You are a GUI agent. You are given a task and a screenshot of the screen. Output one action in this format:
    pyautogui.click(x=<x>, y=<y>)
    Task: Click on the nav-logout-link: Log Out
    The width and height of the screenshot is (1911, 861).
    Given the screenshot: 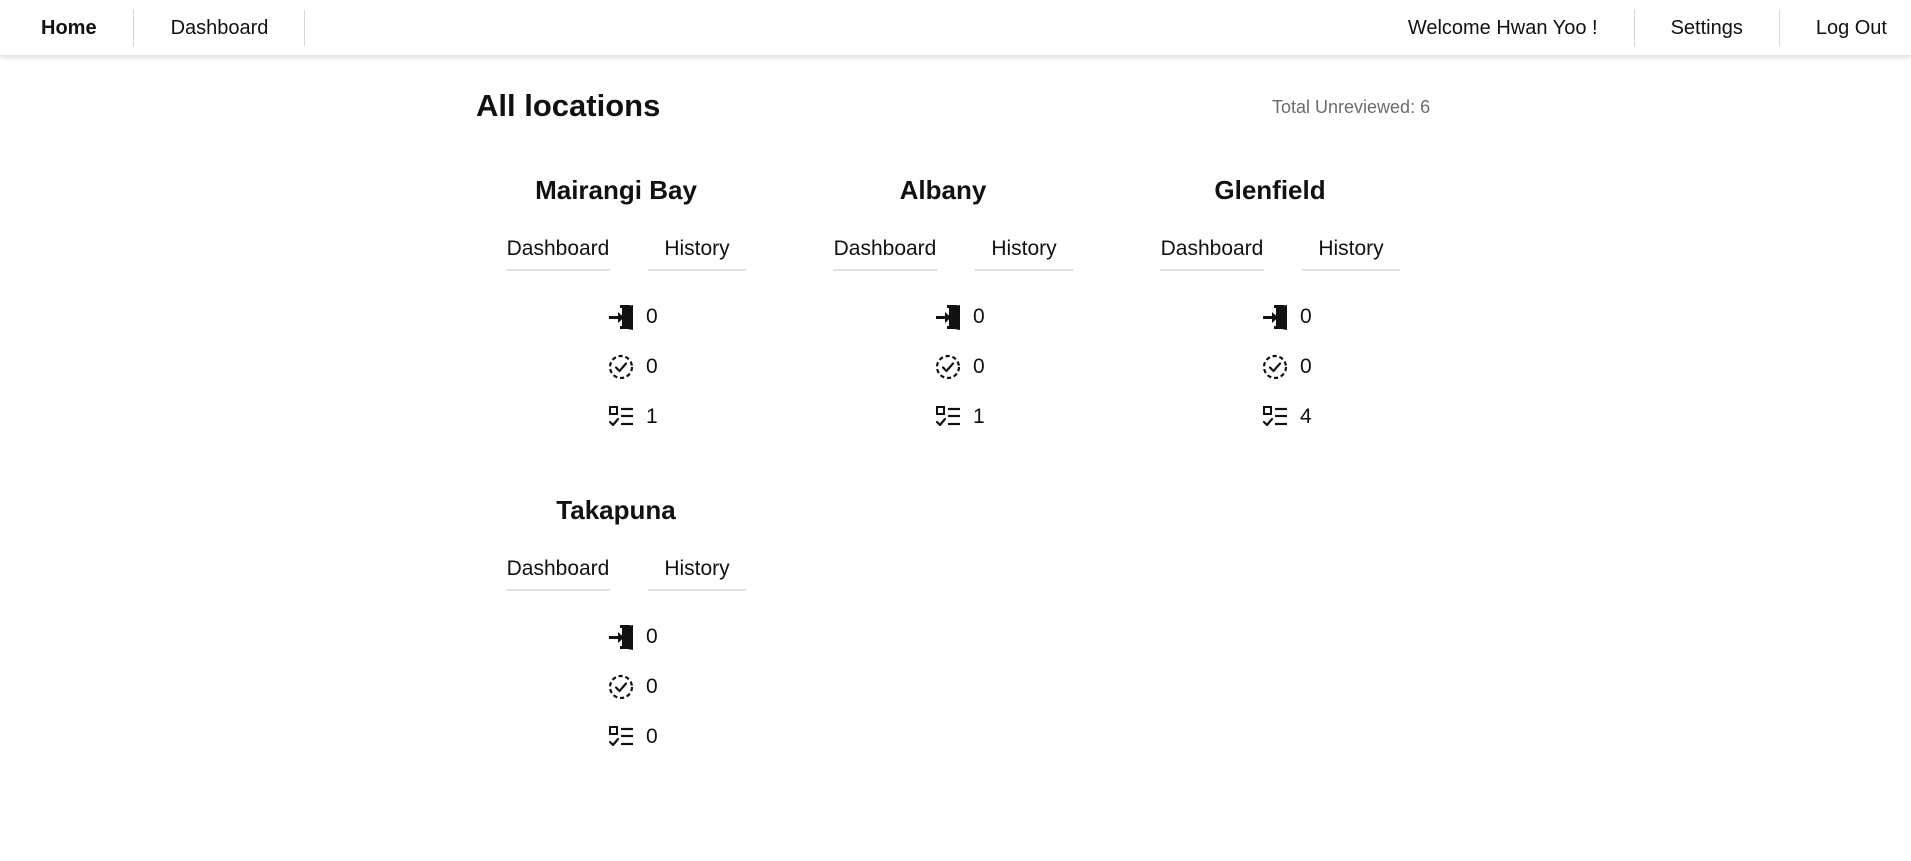 What is the action you would take?
    pyautogui.click(x=1845, y=28)
    